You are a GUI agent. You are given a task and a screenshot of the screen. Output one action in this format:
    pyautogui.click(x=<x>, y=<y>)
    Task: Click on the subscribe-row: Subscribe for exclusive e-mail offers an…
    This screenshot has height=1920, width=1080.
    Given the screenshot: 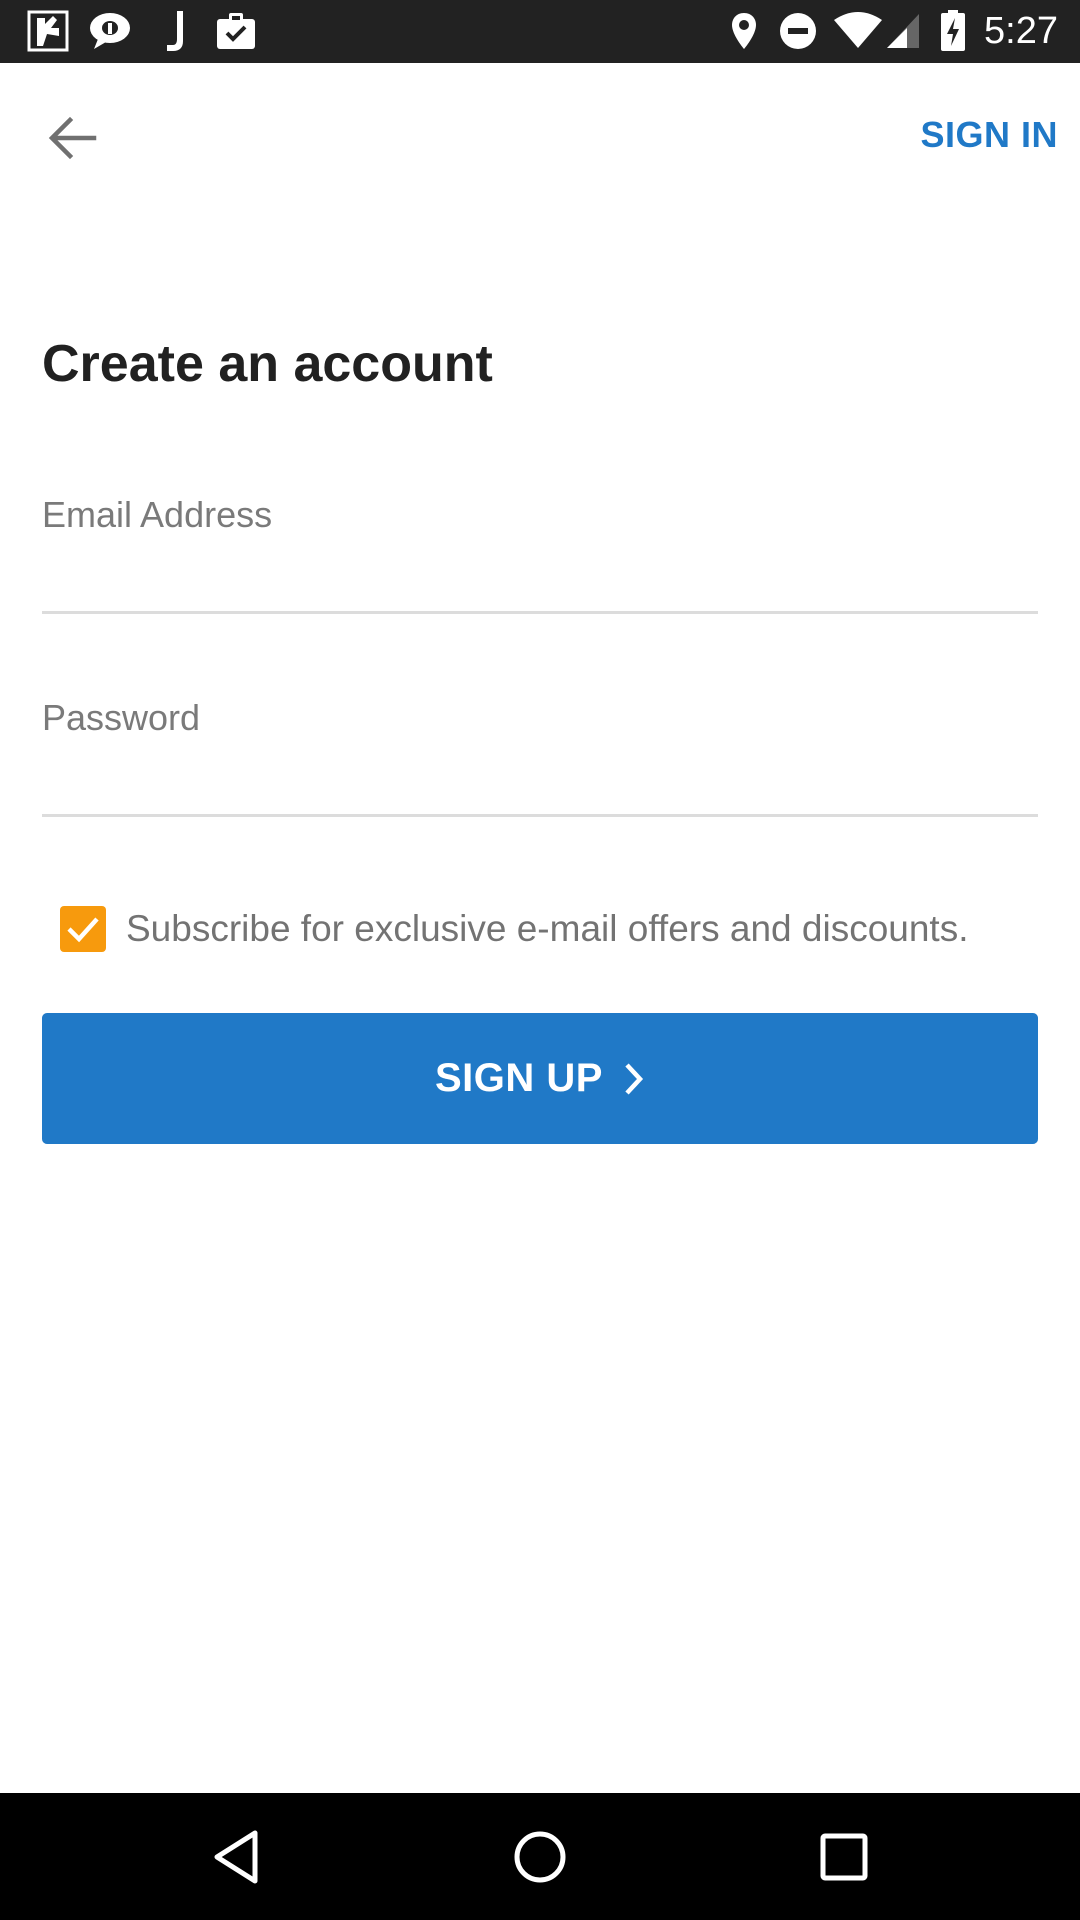 What is the action you would take?
    pyautogui.click(x=514, y=929)
    